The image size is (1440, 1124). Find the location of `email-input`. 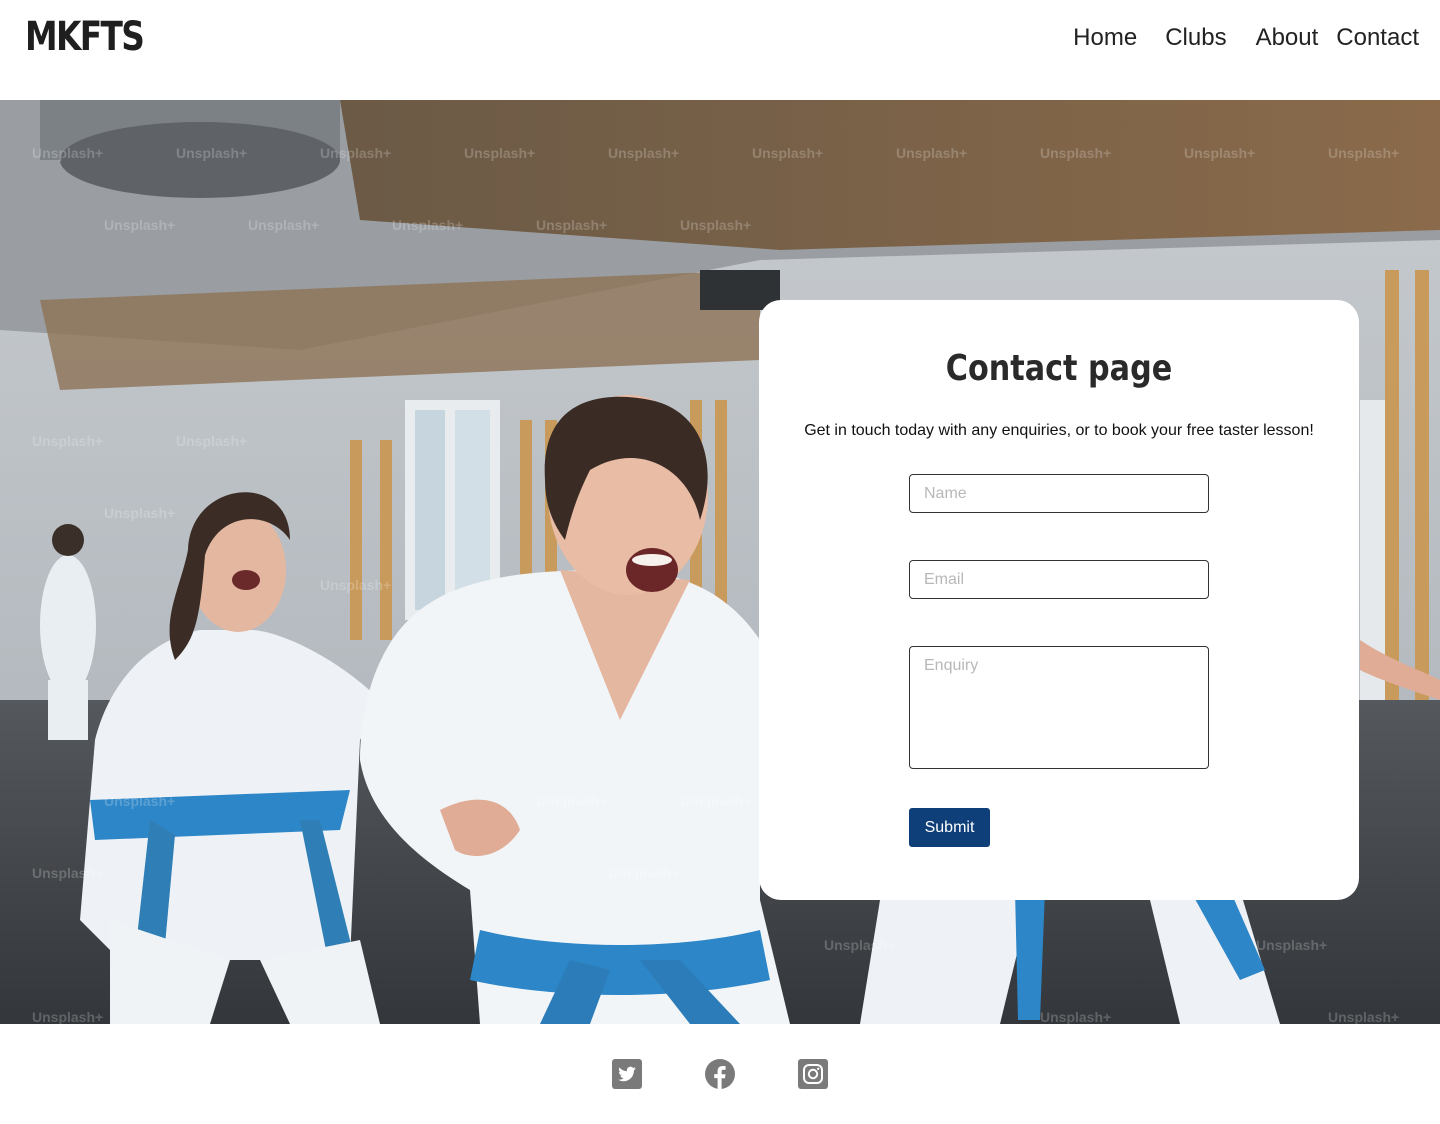

email-input is located at coordinates (1059, 579).